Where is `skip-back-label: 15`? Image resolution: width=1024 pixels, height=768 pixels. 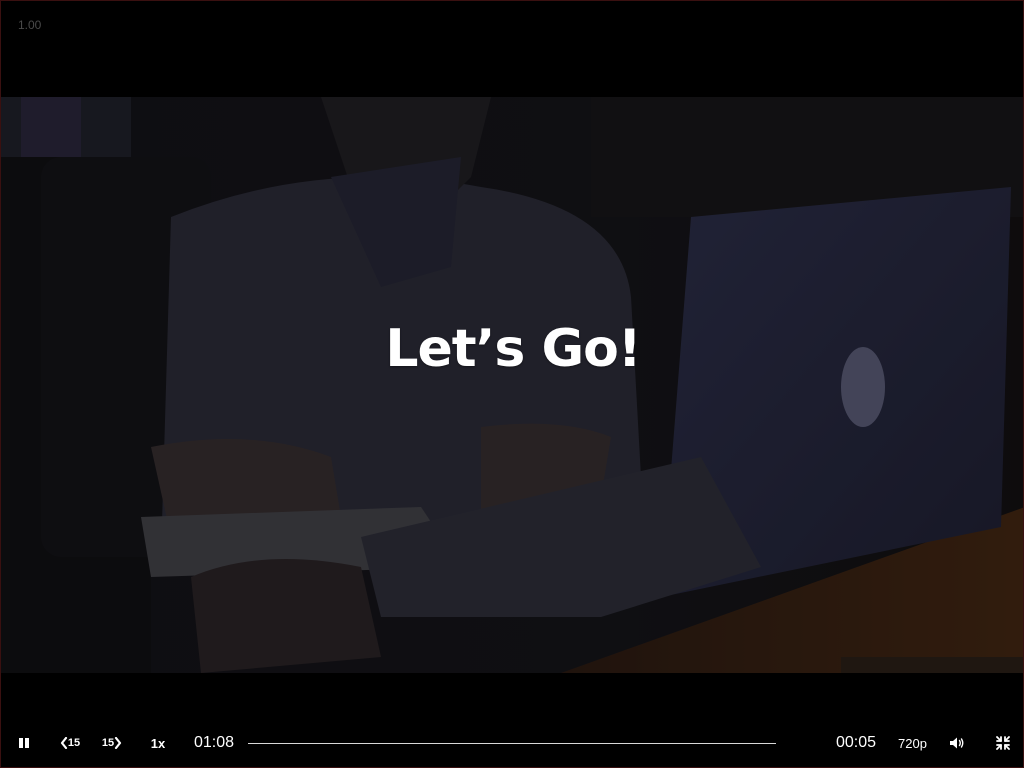 skip-back-label: 15 is located at coordinates (74, 743).